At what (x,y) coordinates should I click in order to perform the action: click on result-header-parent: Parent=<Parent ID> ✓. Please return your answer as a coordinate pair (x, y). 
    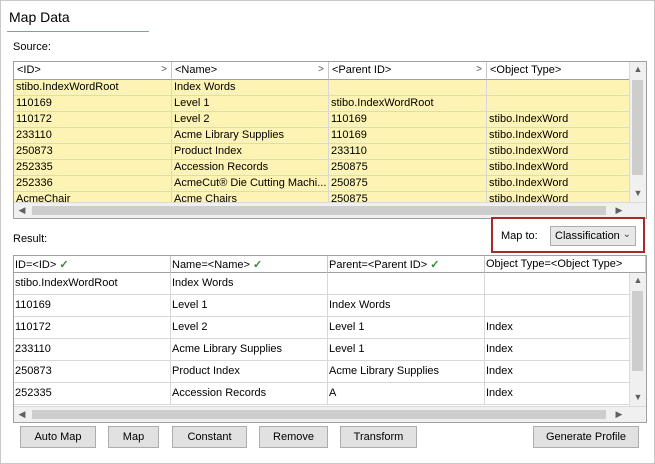
    Looking at the image, I should click on (406, 264).